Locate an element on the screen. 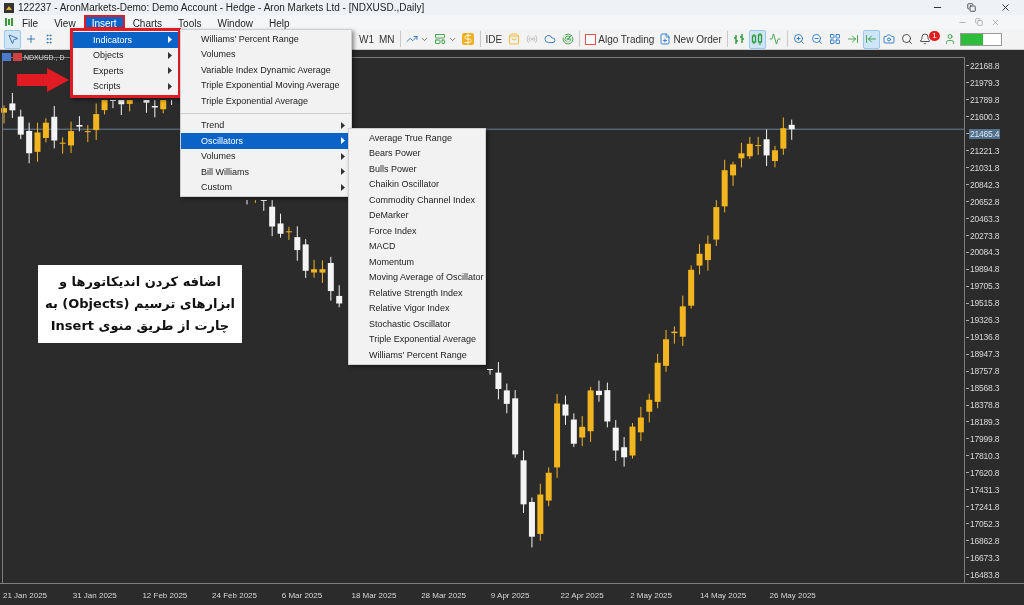 This screenshot has height=605, width=1024. candlestick-icon is located at coordinates (757, 39).